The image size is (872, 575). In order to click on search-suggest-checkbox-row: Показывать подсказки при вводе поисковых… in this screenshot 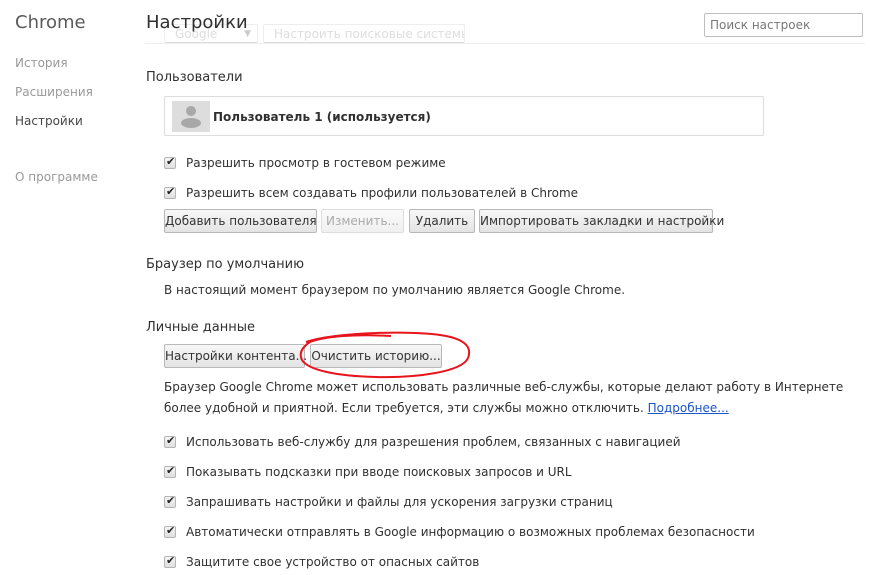, I will do `click(368, 472)`.